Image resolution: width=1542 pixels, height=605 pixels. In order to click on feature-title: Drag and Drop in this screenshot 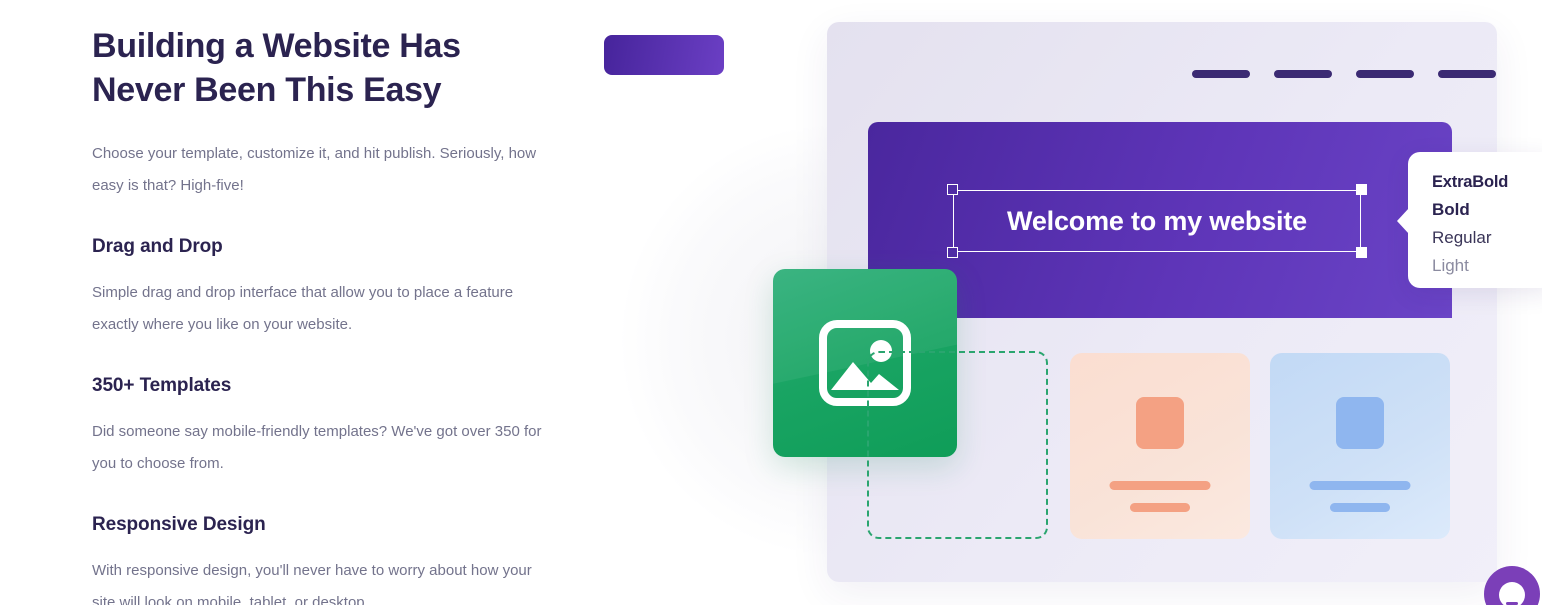, I will do `click(157, 247)`.